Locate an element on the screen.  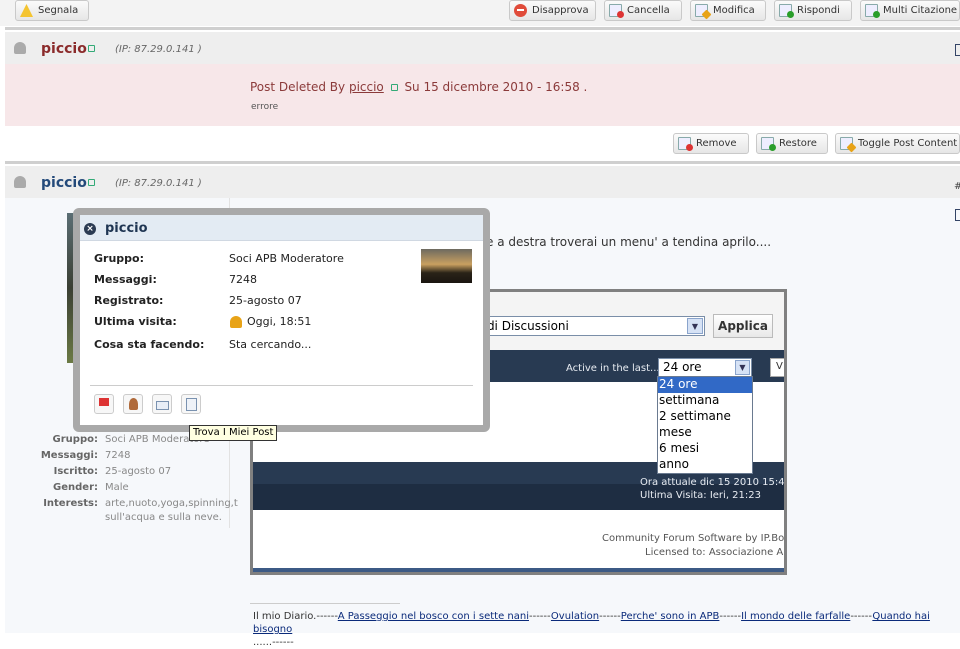
sidebar-label: Interests: is located at coordinates (70, 503).